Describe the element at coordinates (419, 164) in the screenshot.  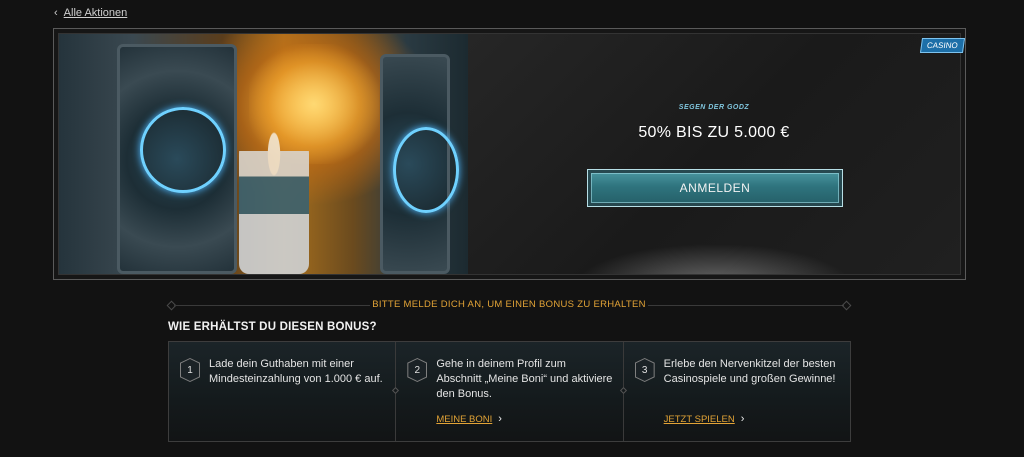
I see `rune-door-right` at that location.